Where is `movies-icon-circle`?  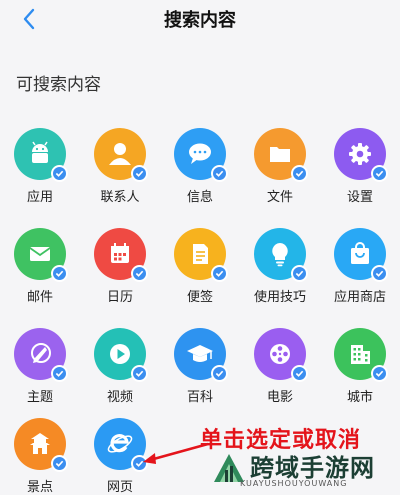 movies-icon-circle is located at coordinates (281, 355).